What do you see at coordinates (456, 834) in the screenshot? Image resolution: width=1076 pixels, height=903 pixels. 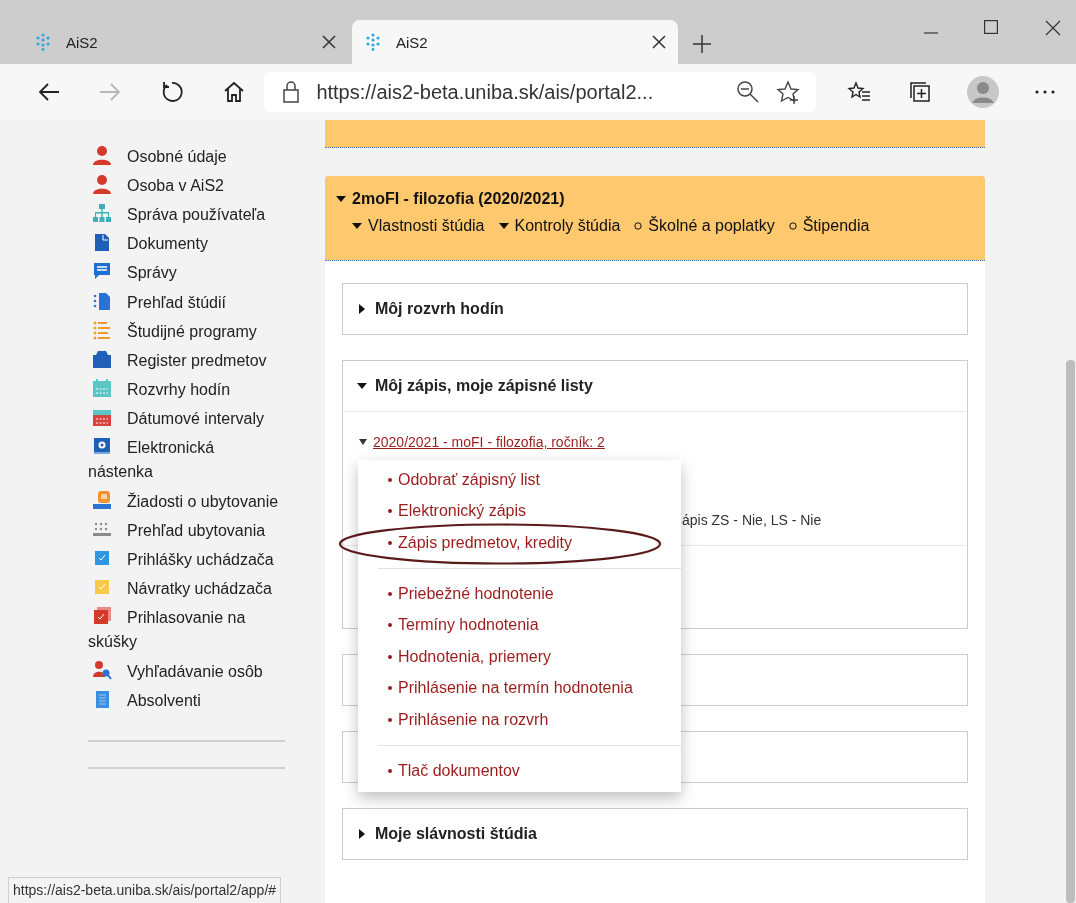 I see `panel-title: Moje slávnosti štúdia` at bounding box center [456, 834].